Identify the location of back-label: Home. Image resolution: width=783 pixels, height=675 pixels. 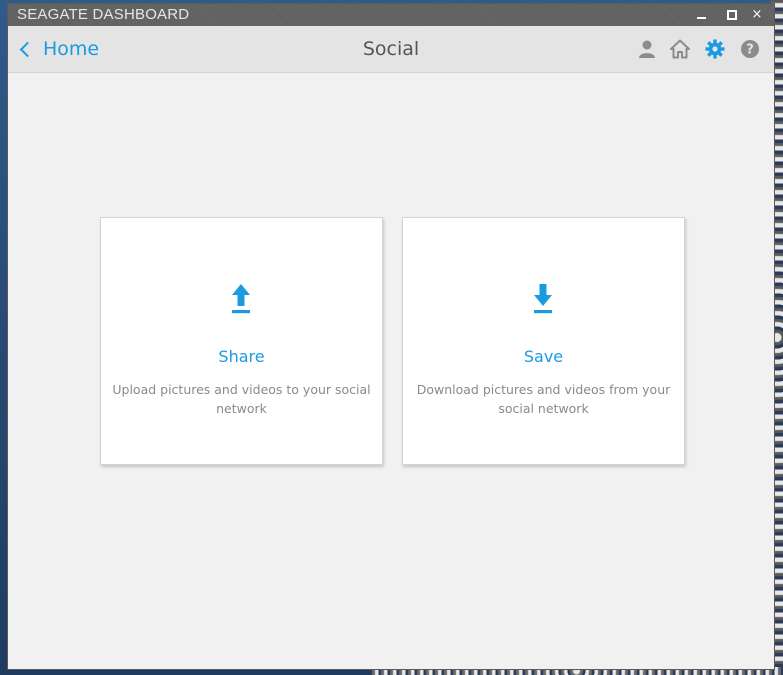
(71, 49).